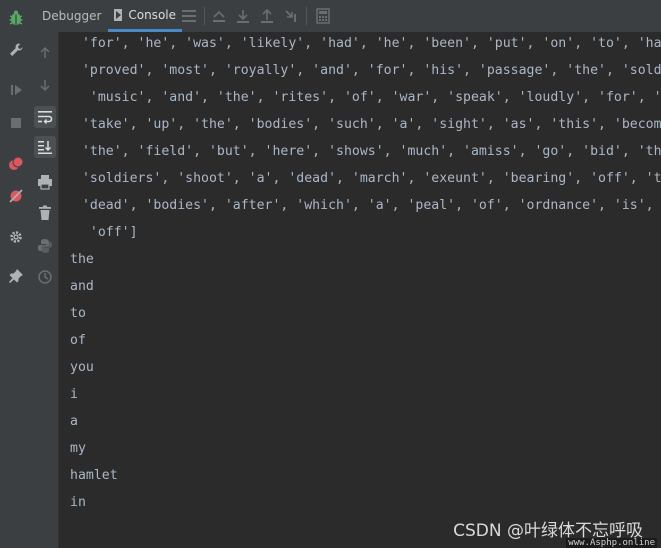 The width and height of the screenshot is (661, 548). I want to click on console-side-toolbar, so click(45, 290).